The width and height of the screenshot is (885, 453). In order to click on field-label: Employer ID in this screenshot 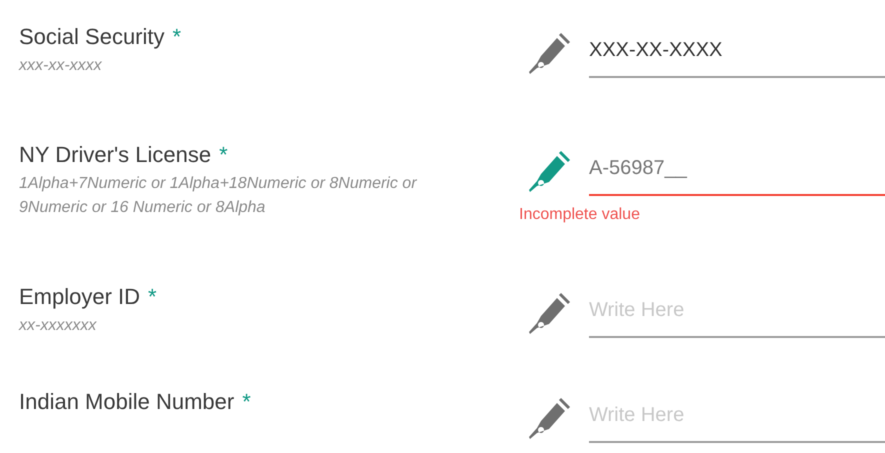, I will do `click(79, 297)`.